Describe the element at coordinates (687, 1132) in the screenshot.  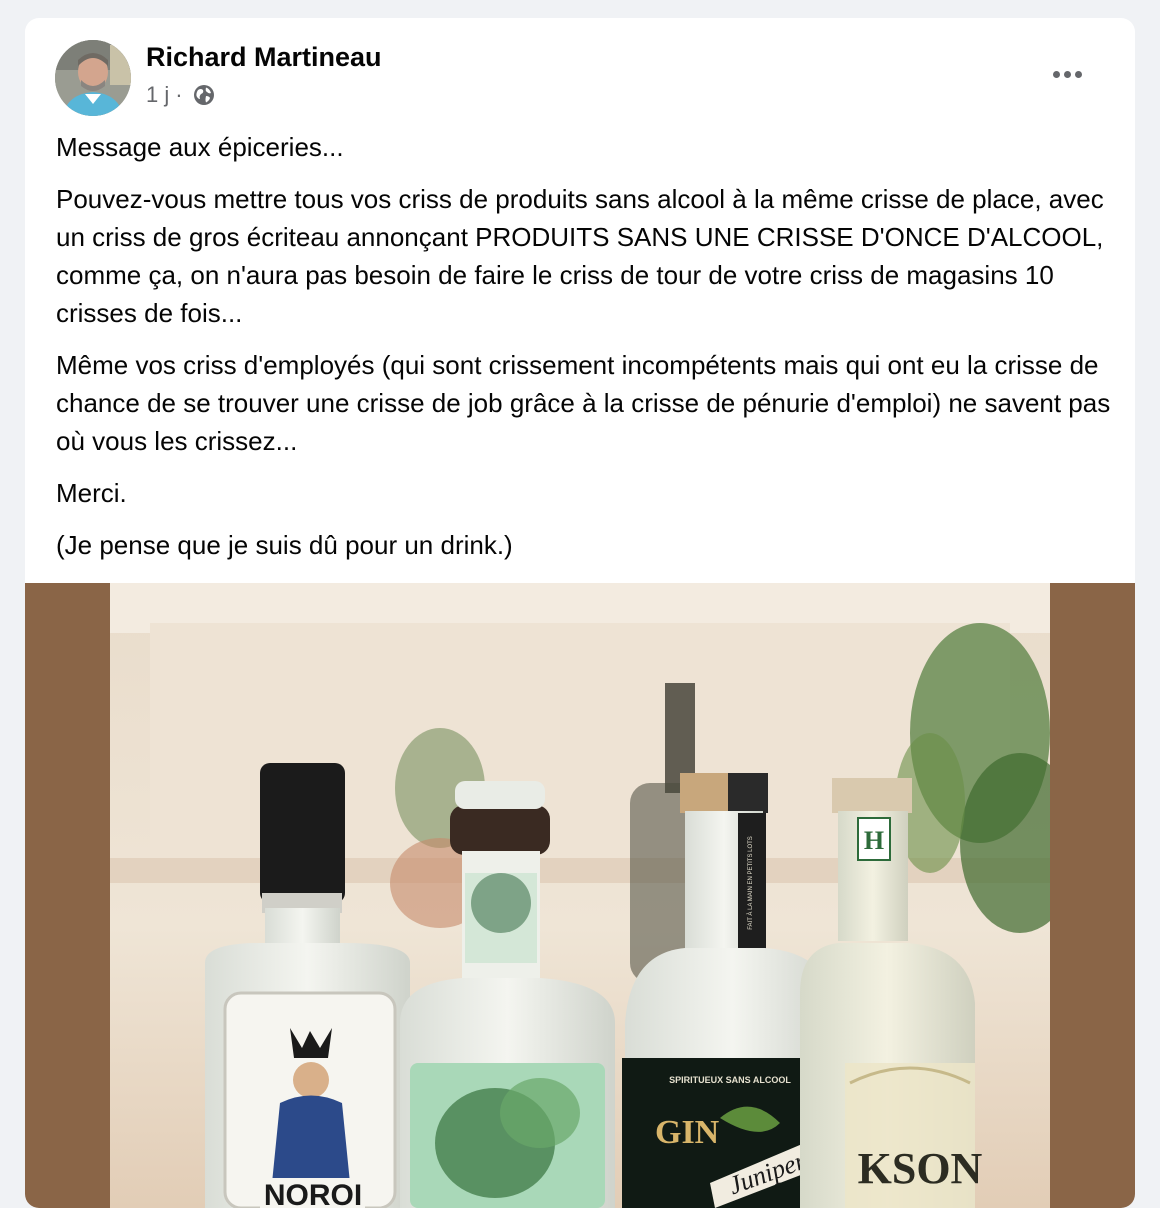
I see `bottle-label-gin: GIN` at that location.